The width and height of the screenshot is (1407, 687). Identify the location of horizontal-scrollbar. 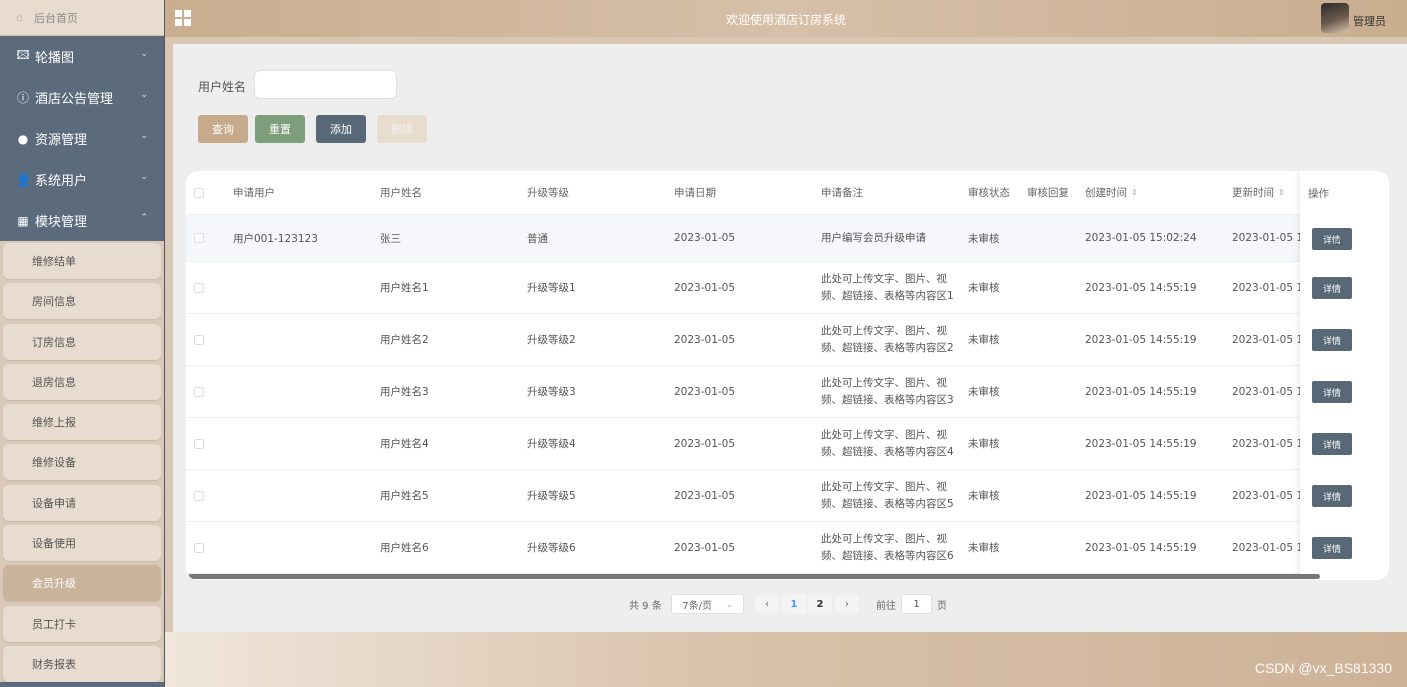
(754, 576).